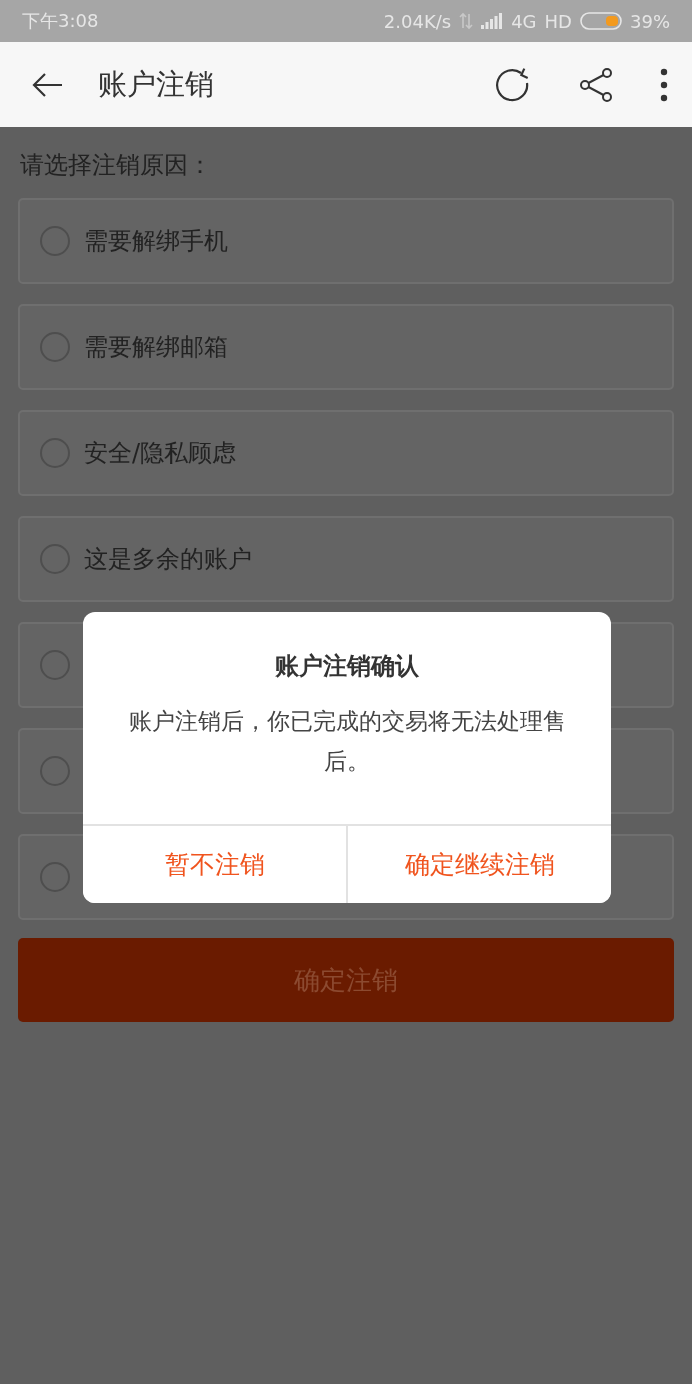  Describe the element at coordinates (346, 241) in the screenshot. I see `reason-option: 需要解绑手机` at that location.